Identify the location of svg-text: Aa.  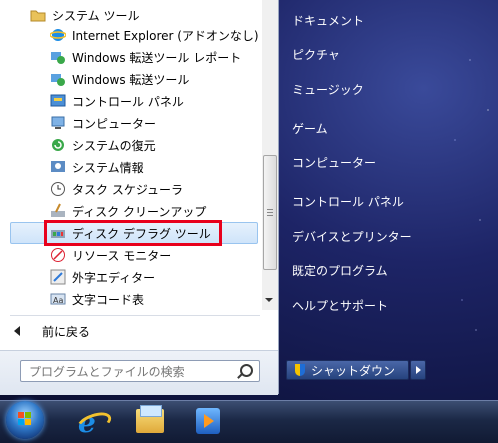
(58, 300).